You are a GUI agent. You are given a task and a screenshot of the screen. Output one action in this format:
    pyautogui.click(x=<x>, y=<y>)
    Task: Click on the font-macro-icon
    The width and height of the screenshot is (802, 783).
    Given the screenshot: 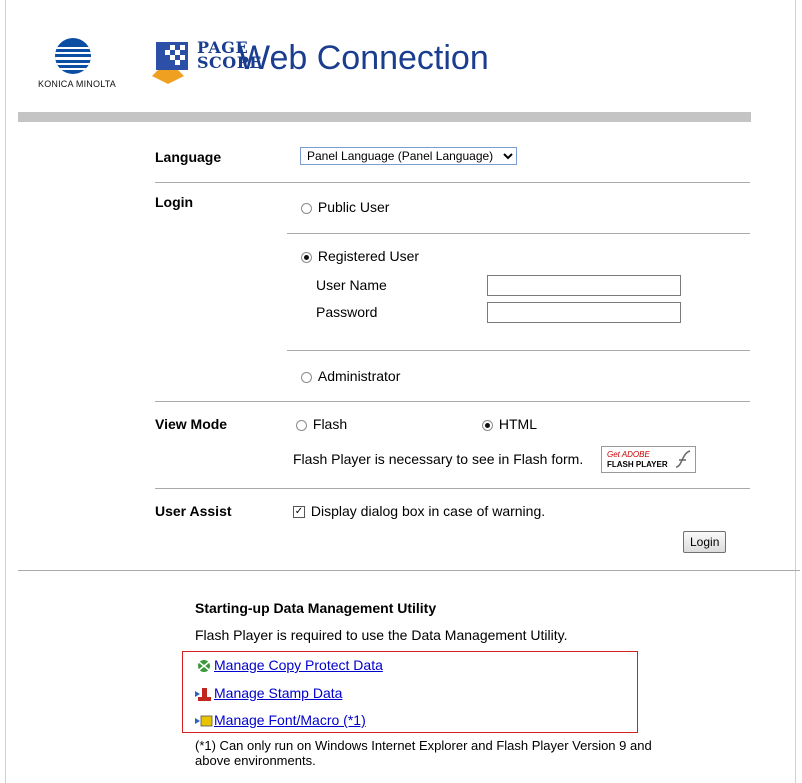 What is the action you would take?
    pyautogui.click(x=204, y=721)
    